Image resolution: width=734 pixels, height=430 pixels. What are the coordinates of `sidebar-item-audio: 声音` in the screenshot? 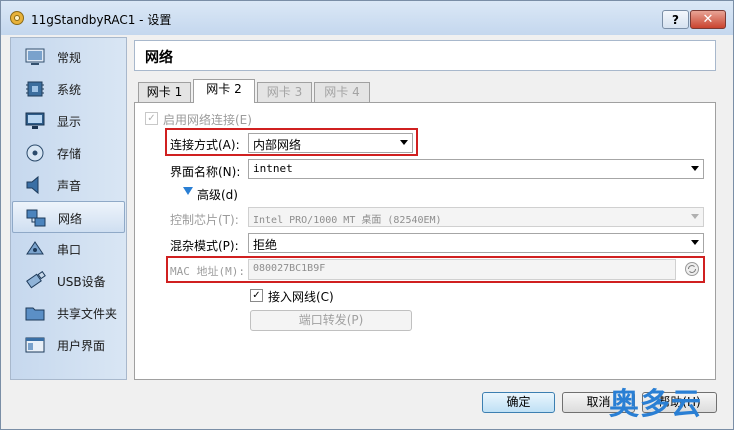 It's located at (68, 185).